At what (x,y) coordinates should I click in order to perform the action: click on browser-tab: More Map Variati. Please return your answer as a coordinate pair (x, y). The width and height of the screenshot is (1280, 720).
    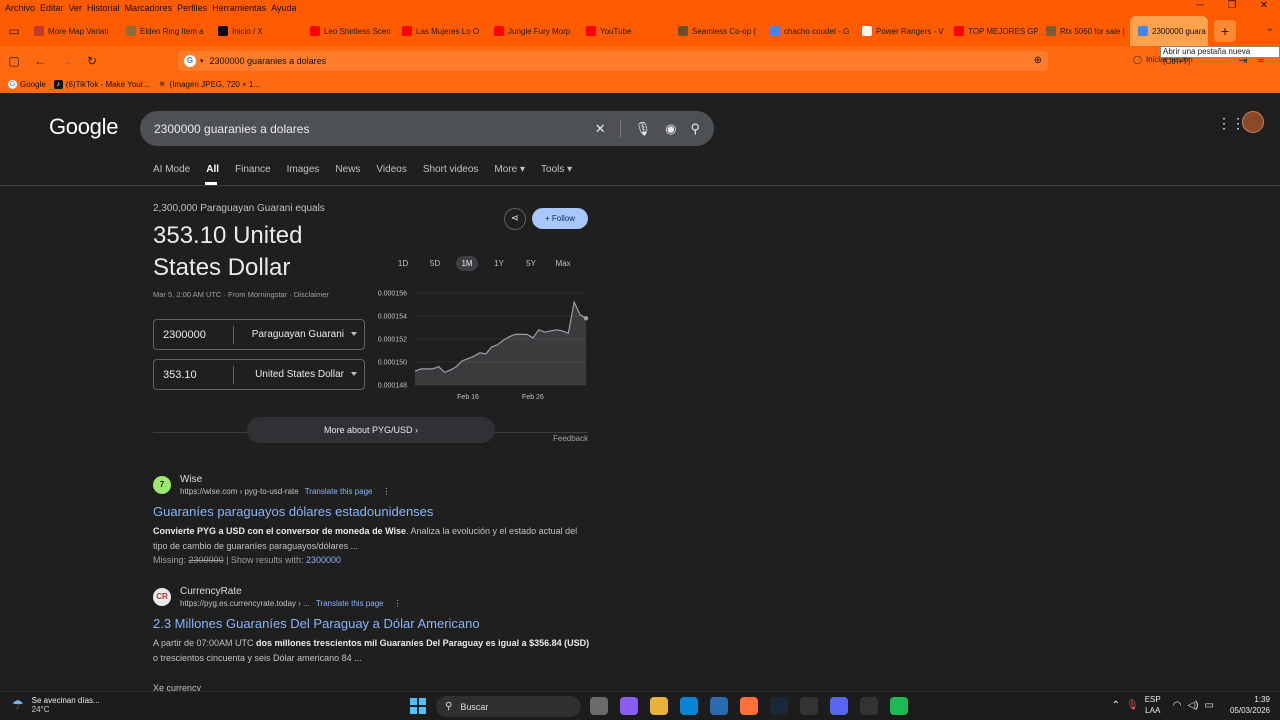
    Looking at the image, I should click on (72, 31).